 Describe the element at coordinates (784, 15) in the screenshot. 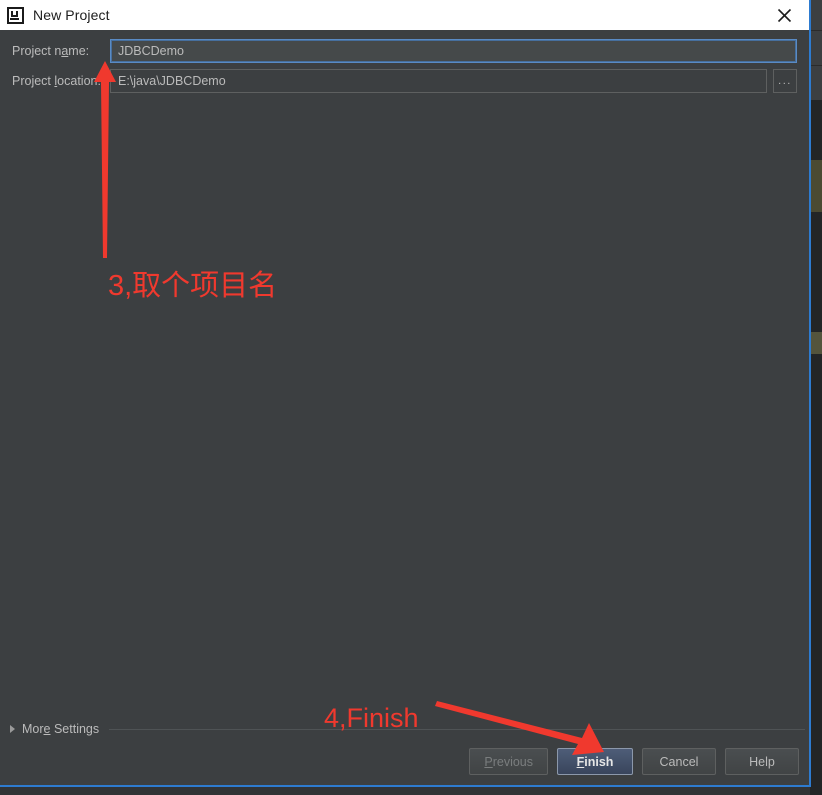

I see `close-icon` at that location.